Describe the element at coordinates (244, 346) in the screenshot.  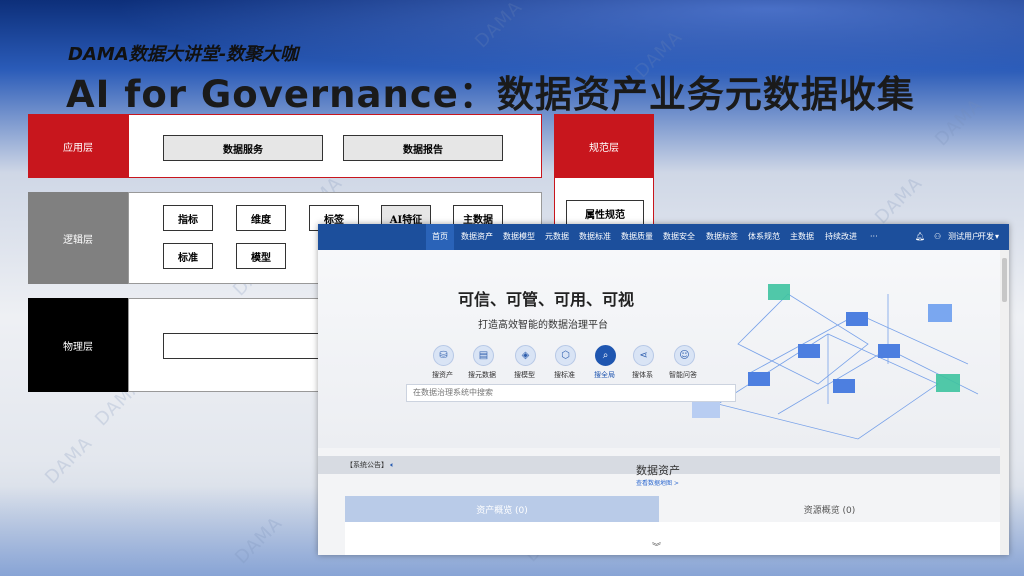
I see `physical-box` at that location.